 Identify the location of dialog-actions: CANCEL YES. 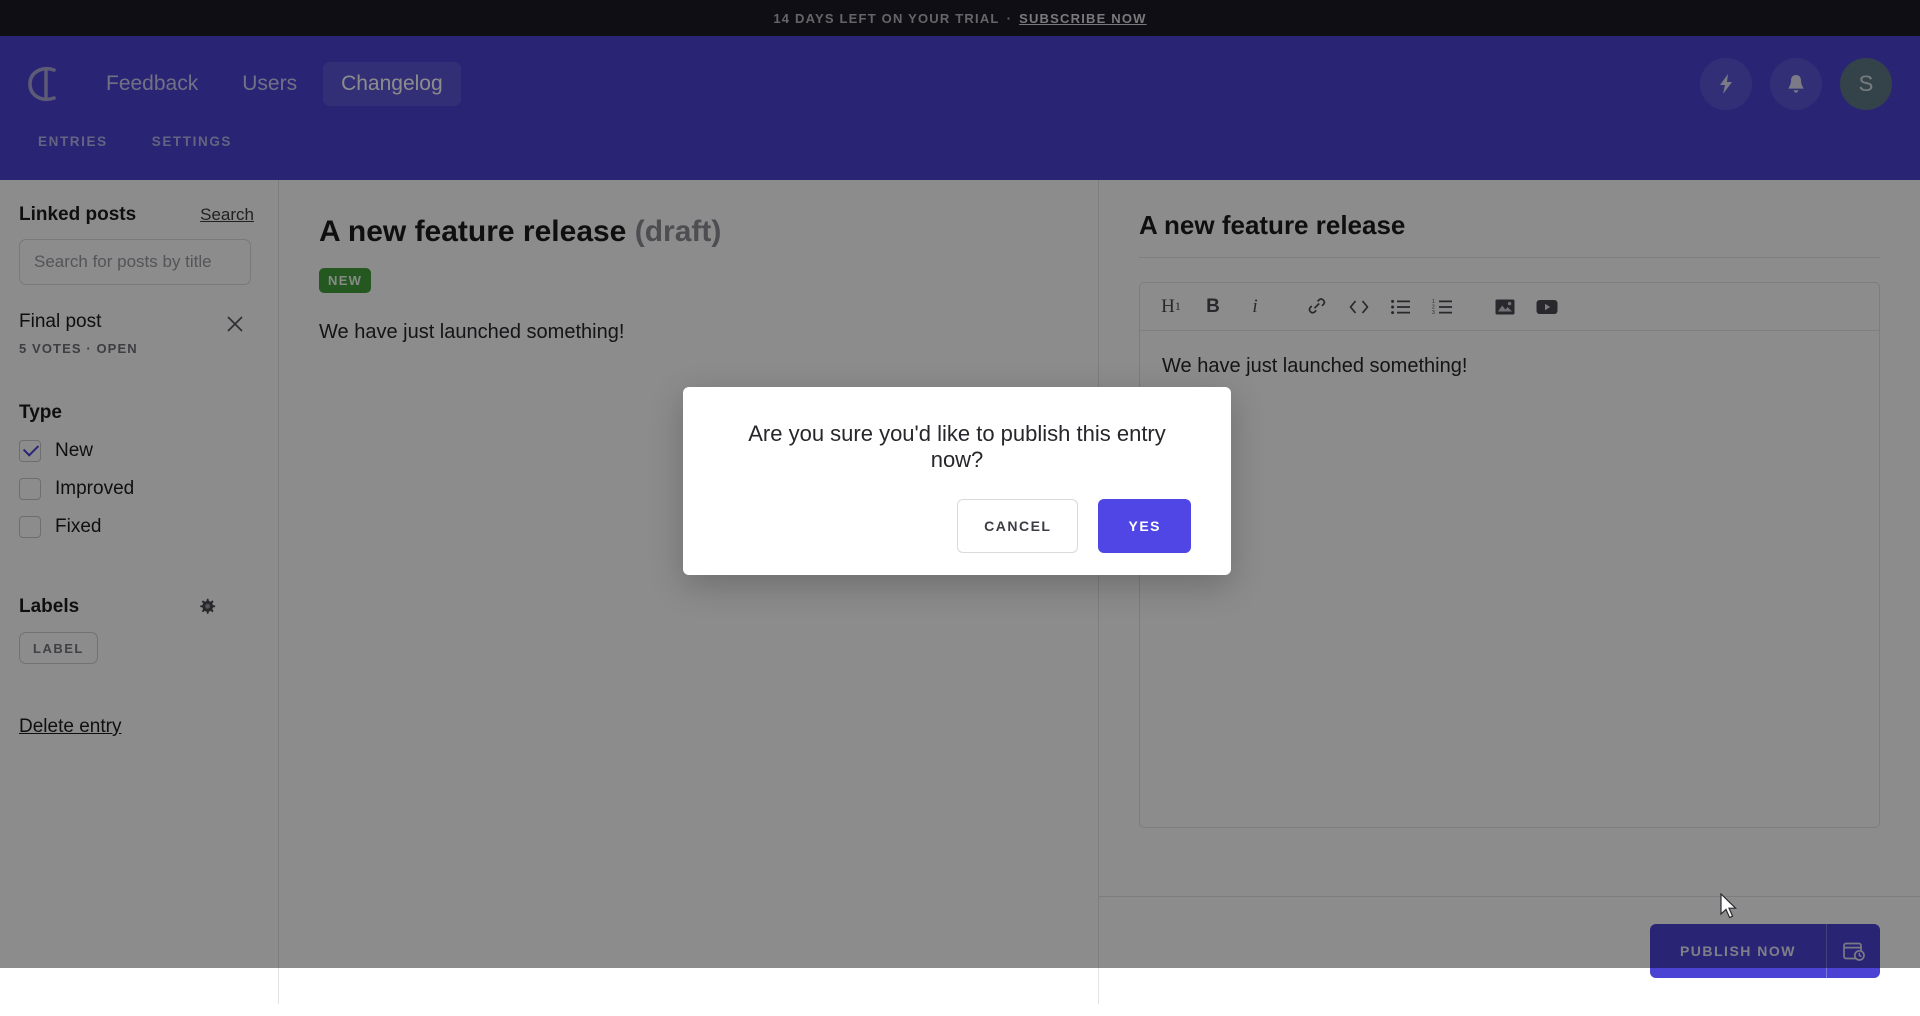
(957, 526).